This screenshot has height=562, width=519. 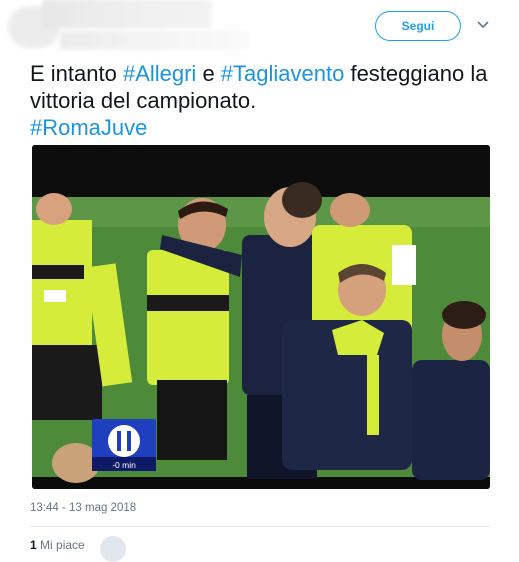 I want to click on scoreboard-time: -0 min, so click(x=124, y=465).